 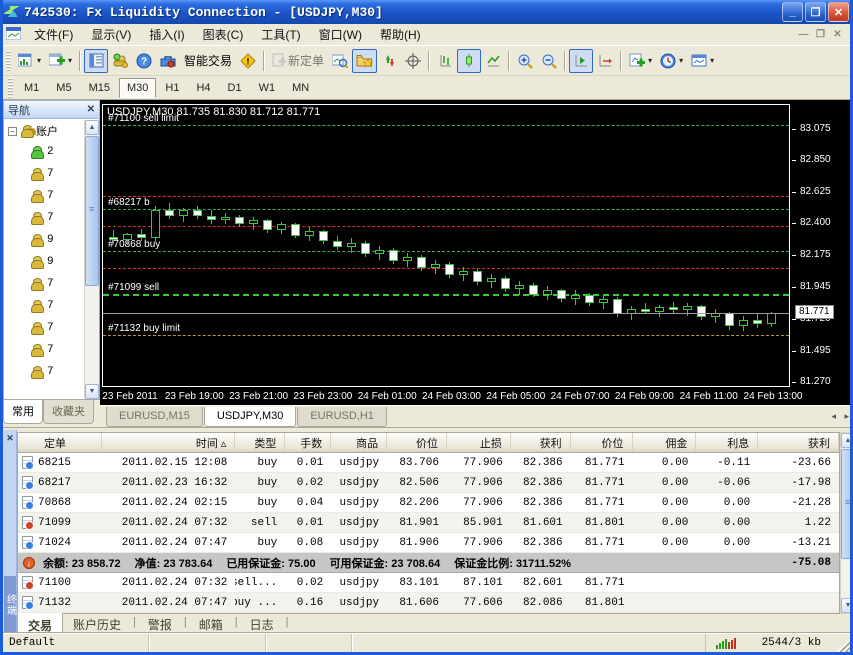 I want to click on profiles-button: ▾, so click(x=60, y=61).